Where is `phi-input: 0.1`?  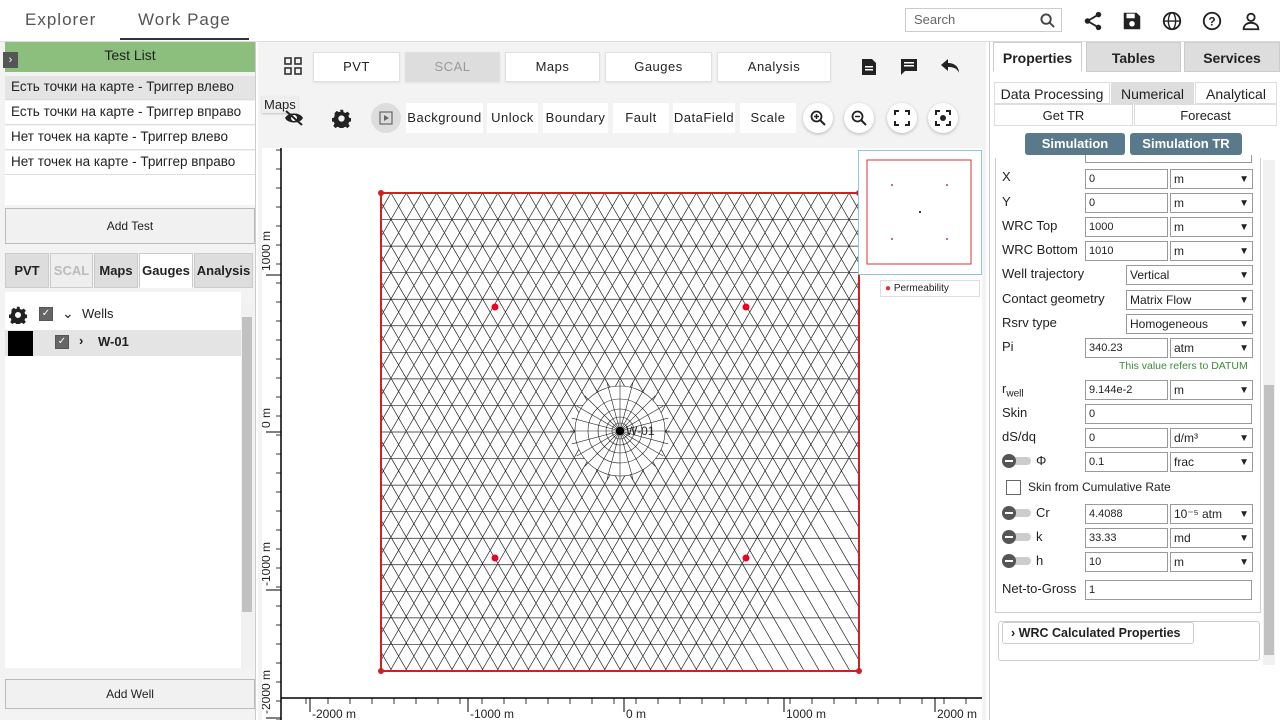 phi-input: 0.1 is located at coordinates (1126, 462).